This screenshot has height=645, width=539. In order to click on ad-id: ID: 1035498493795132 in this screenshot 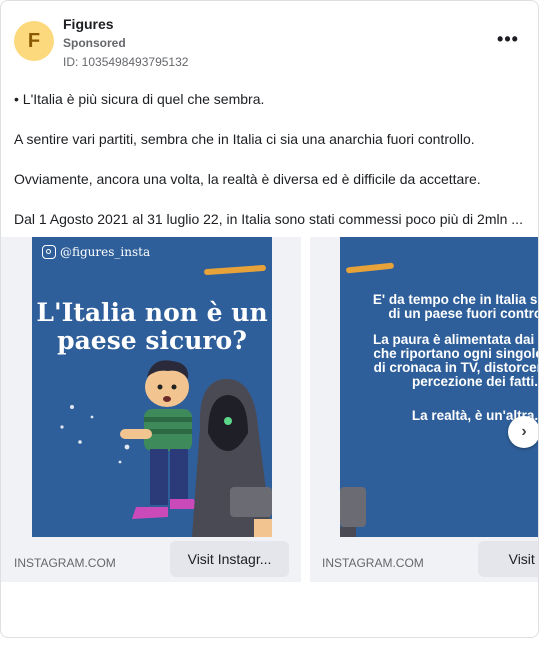, I will do `click(126, 62)`.